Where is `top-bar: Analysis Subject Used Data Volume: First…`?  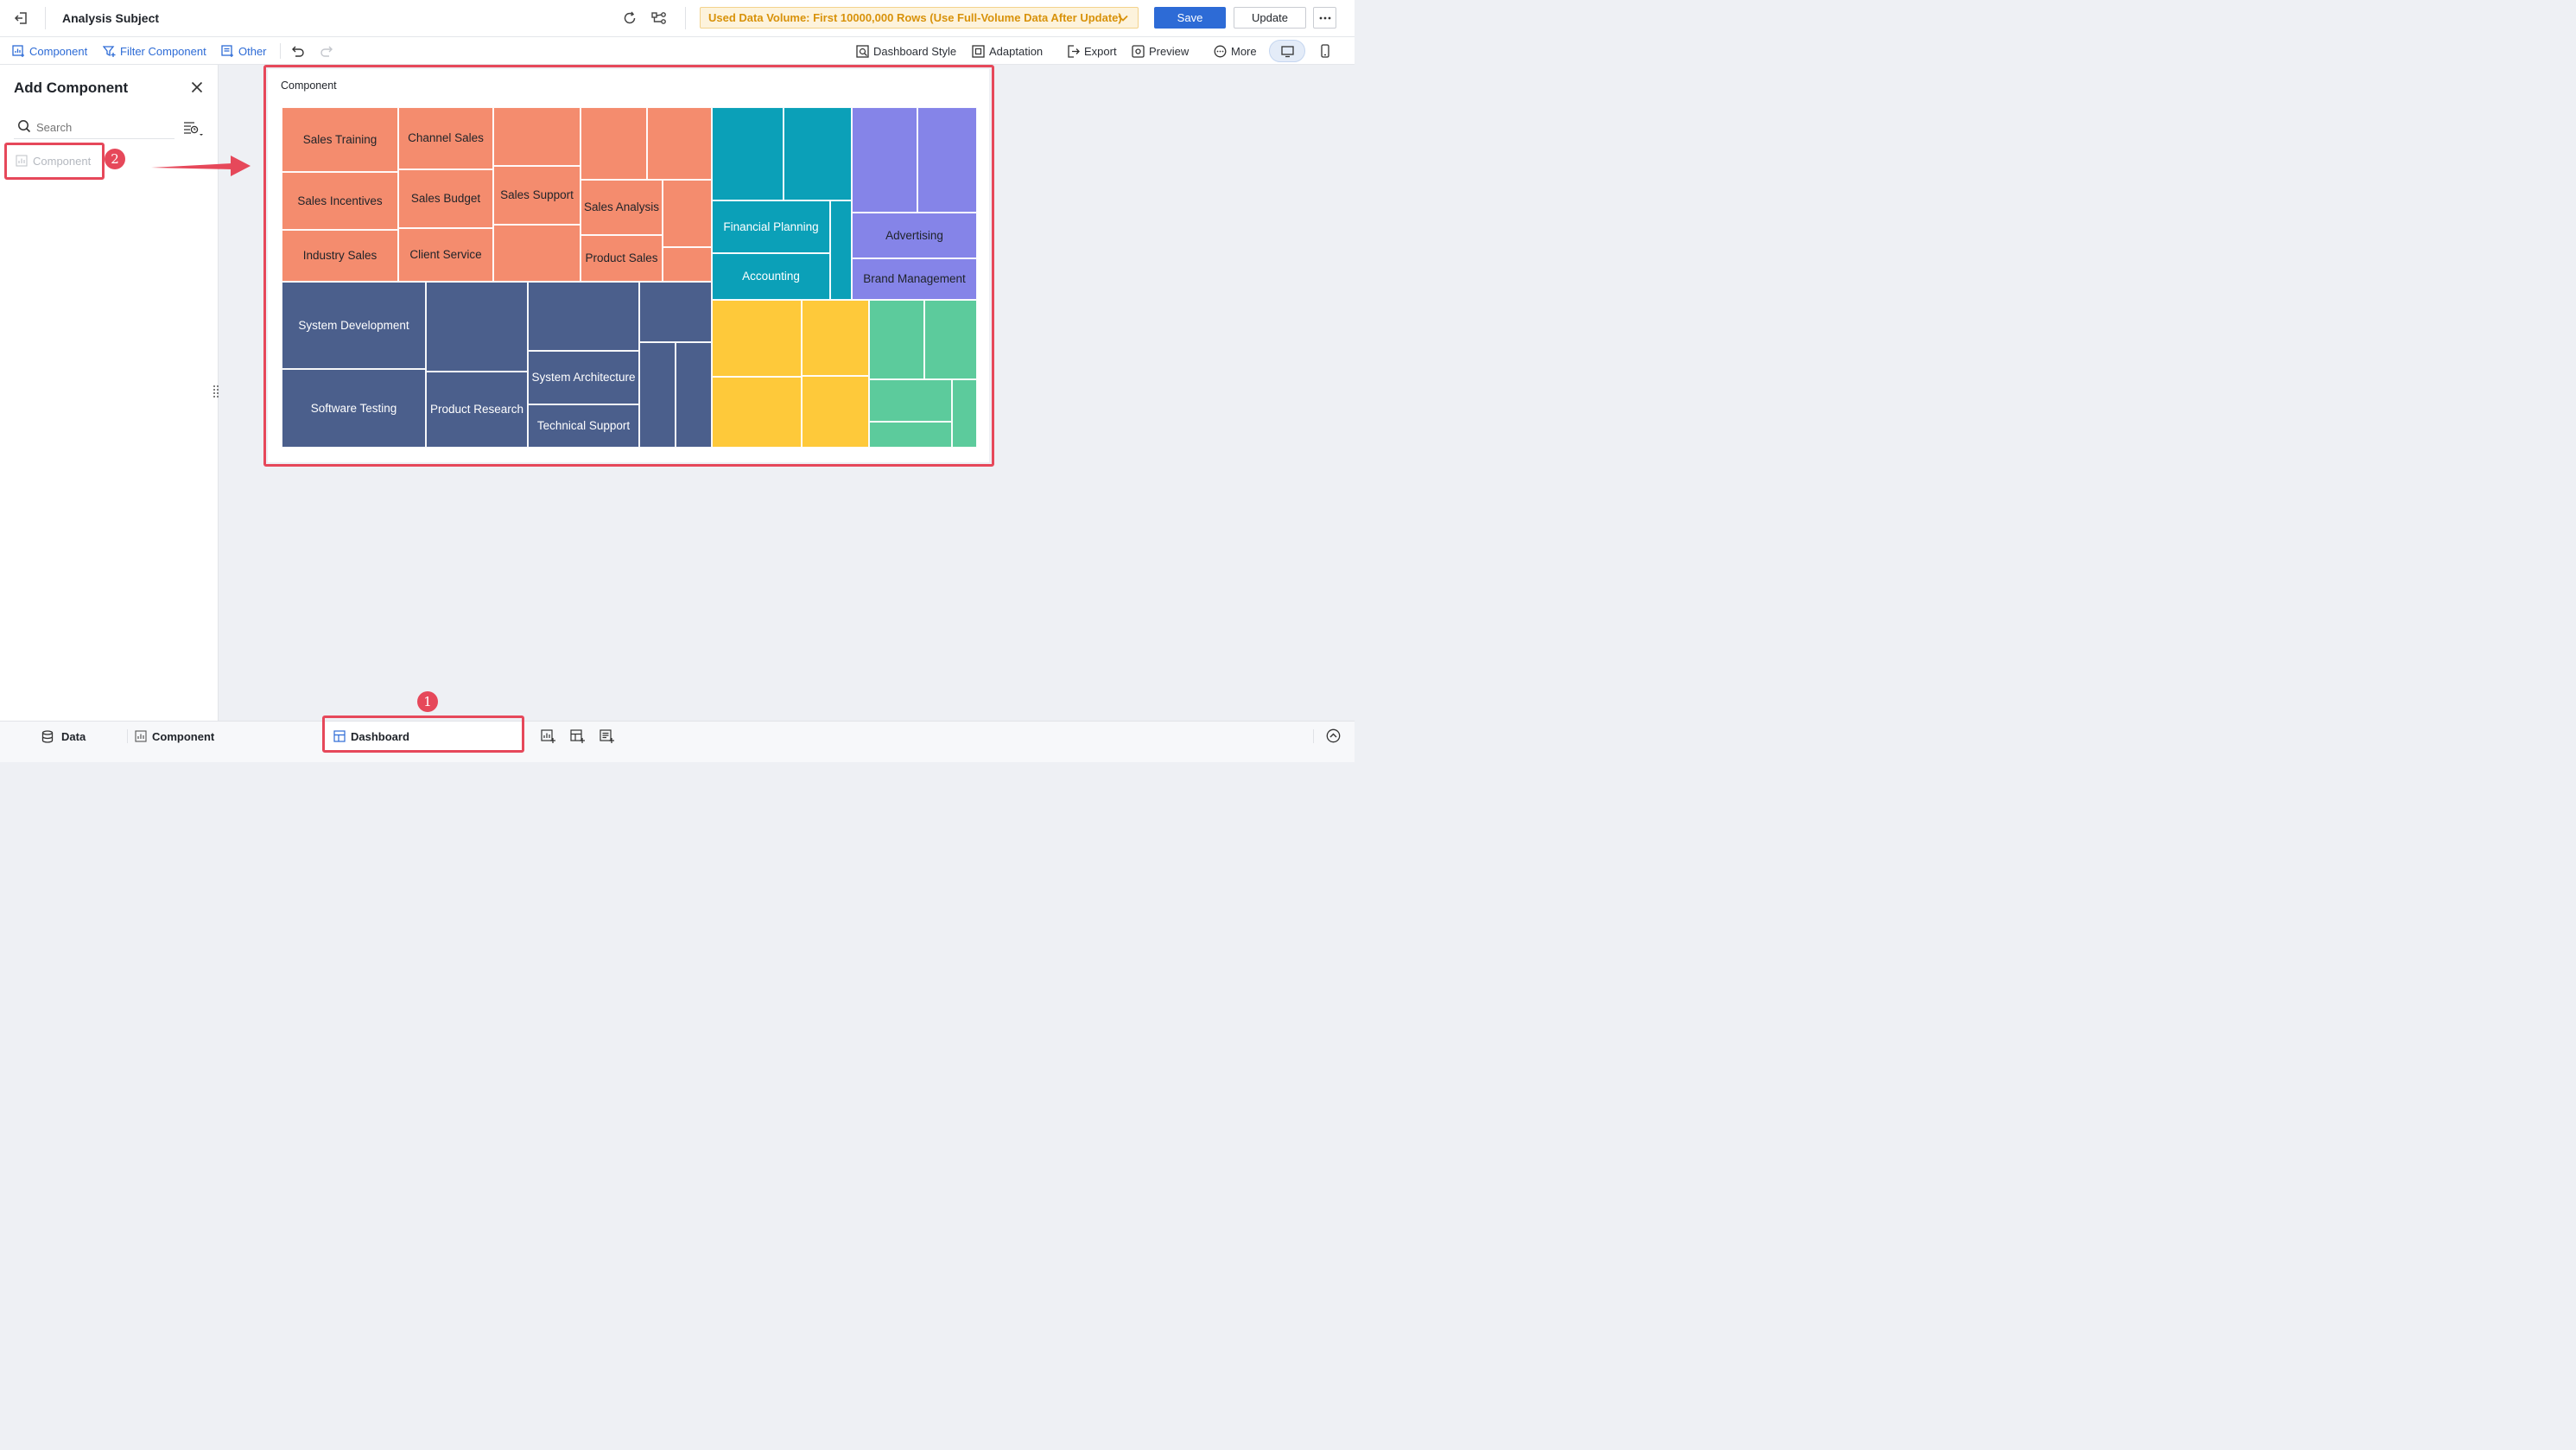 top-bar: Analysis Subject Used Data Volume: First… is located at coordinates (677, 18).